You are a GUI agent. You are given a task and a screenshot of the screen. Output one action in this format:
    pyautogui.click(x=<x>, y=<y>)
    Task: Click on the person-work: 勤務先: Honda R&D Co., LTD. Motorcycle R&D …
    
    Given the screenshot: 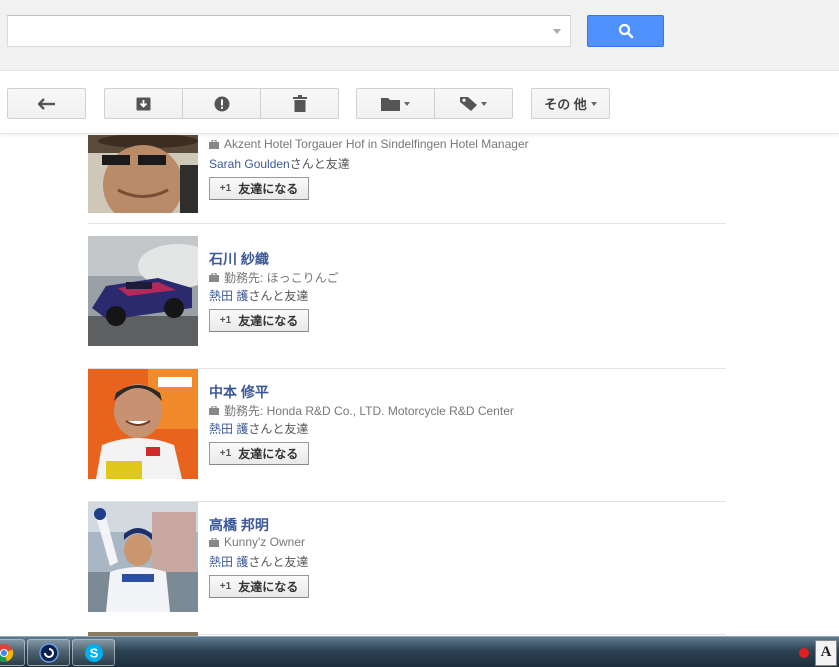 What is the action you would take?
    pyautogui.click(x=361, y=410)
    